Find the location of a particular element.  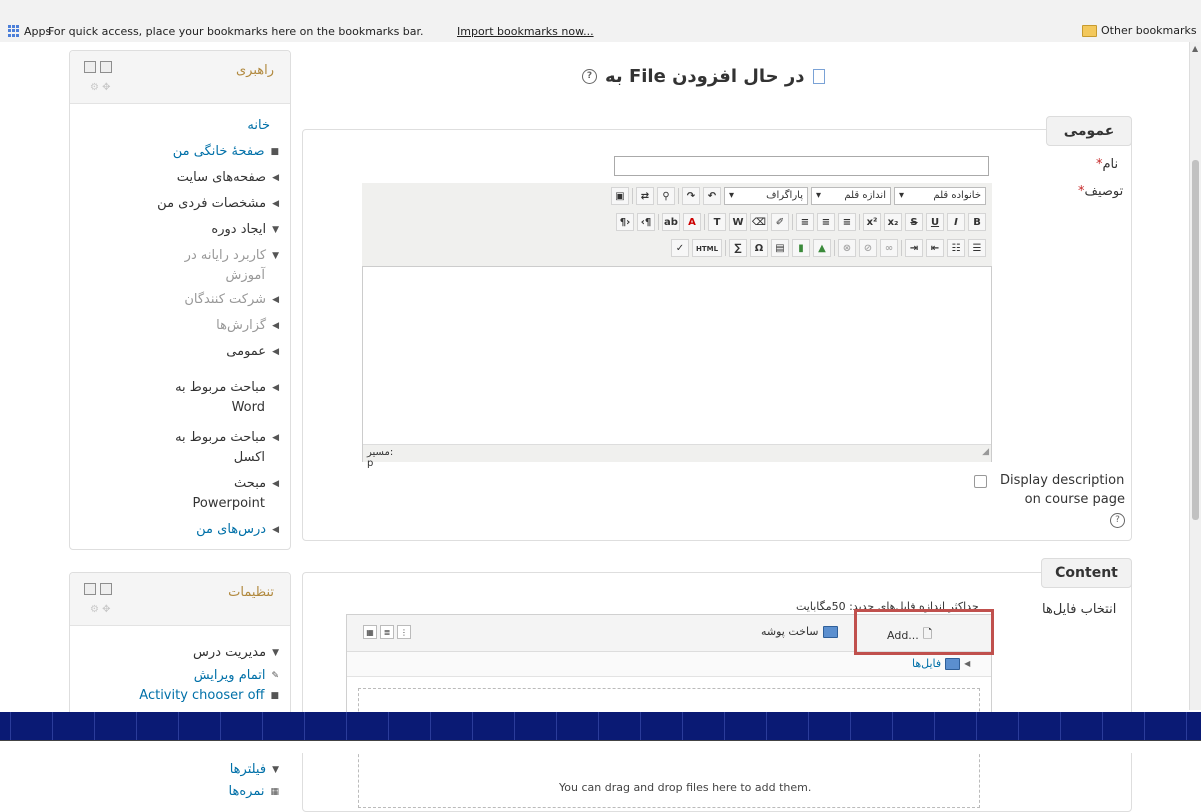

paste-word-icon: W is located at coordinates (738, 222).